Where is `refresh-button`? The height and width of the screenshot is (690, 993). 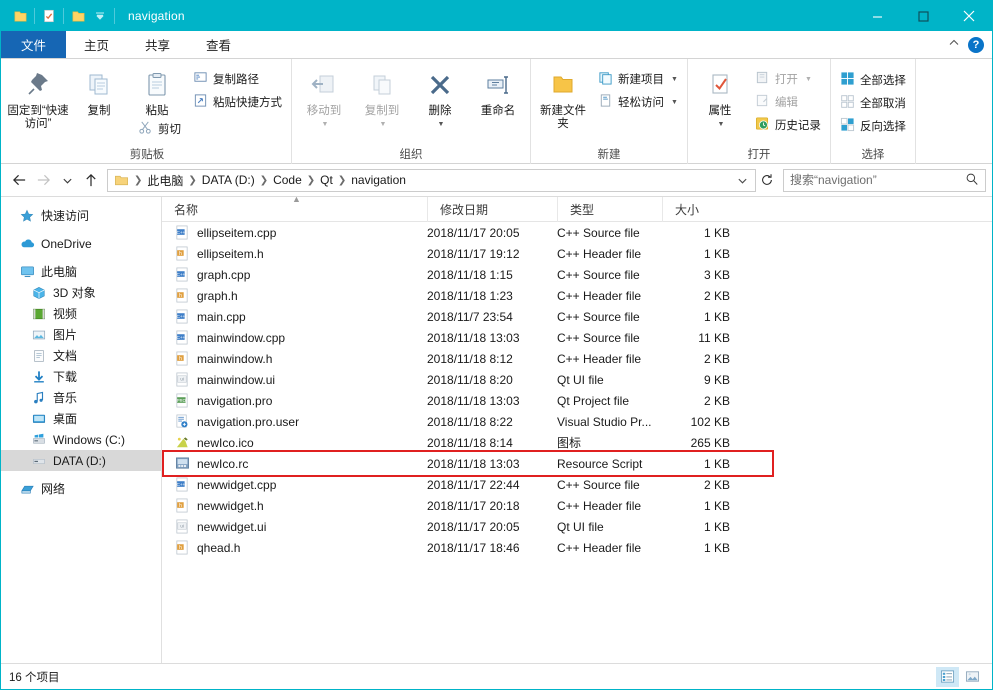 refresh-button is located at coordinates (767, 180).